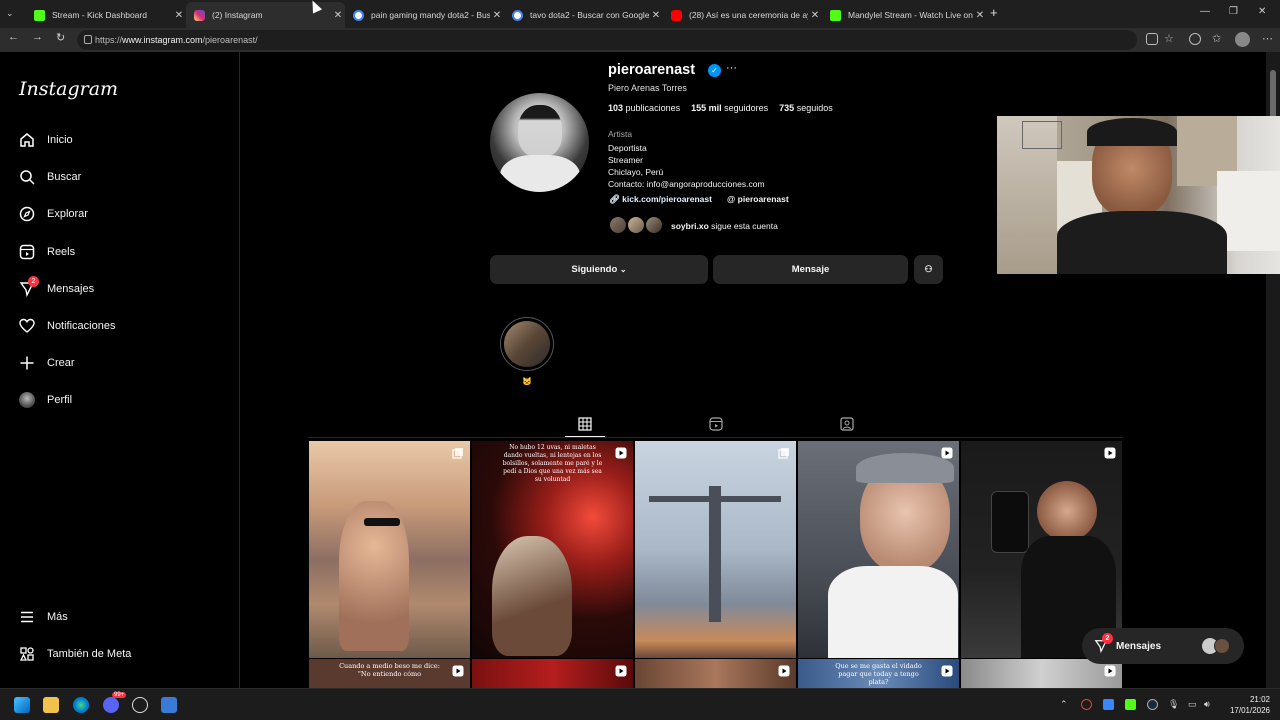  What do you see at coordinates (758, 199) in the screenshot?
I see `threads-link: @ pieroarenast` at bounding box center [758, 199].